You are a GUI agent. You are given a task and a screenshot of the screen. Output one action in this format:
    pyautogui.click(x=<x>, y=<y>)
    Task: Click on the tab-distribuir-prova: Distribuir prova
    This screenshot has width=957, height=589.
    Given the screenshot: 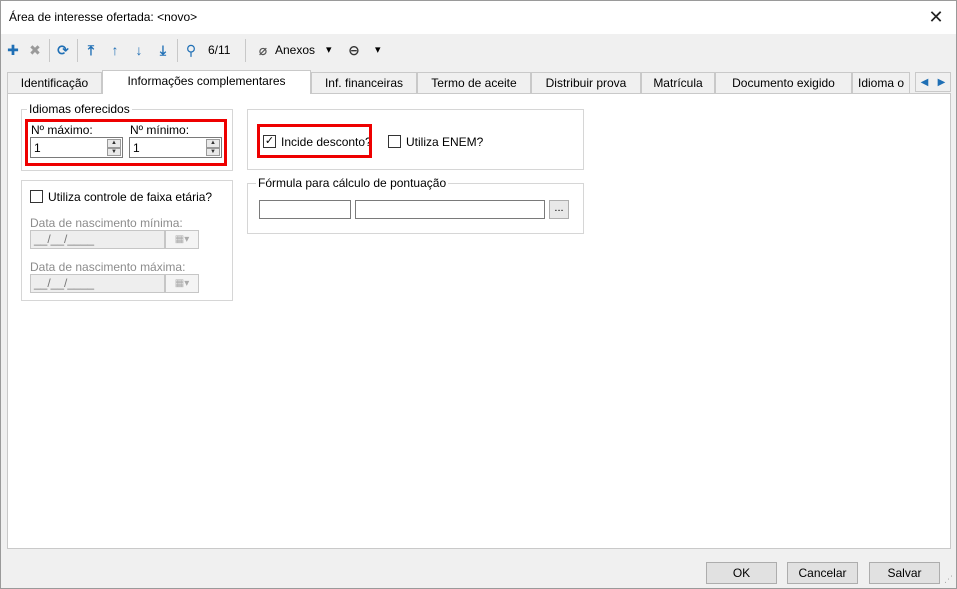 What is the action you would take?
    pyautogui.click(x=586, y=82)
    